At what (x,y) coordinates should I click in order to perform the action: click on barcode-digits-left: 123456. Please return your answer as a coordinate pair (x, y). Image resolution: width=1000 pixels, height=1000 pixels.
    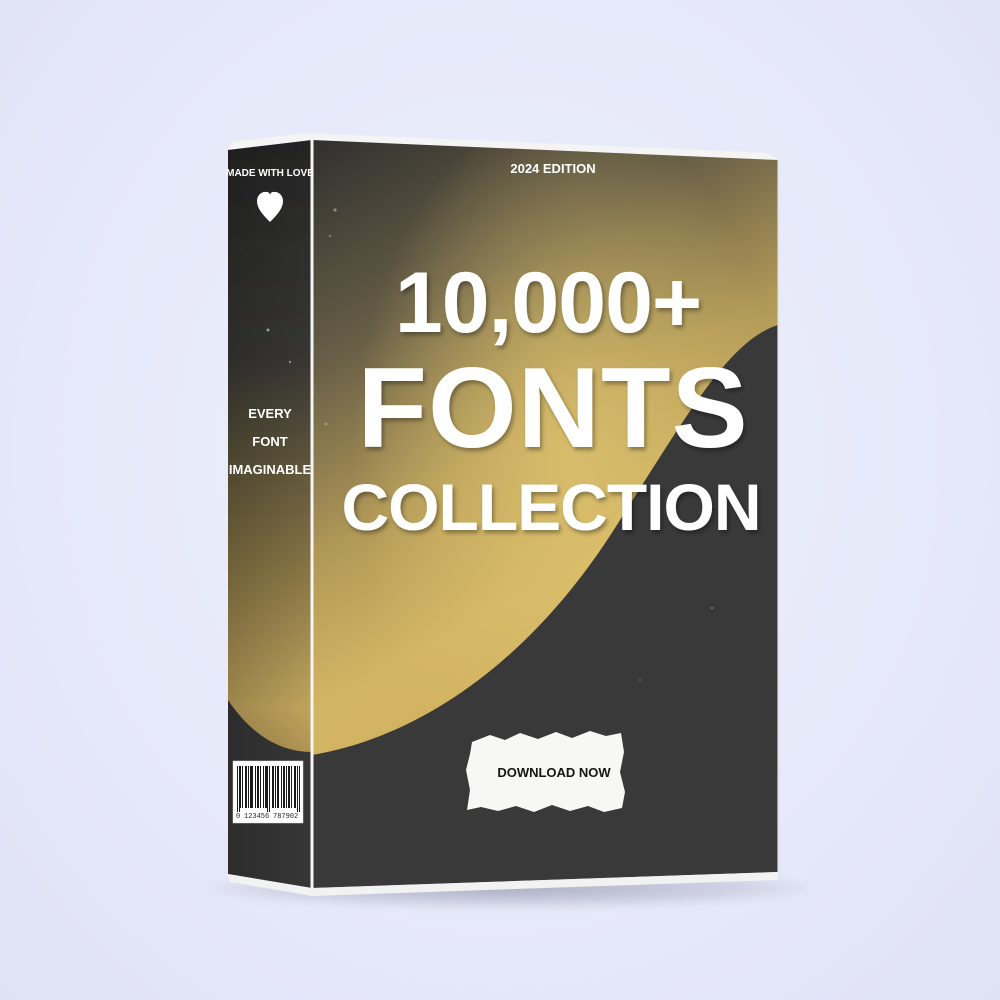
    Looking at the image, I should click on (256, 817).